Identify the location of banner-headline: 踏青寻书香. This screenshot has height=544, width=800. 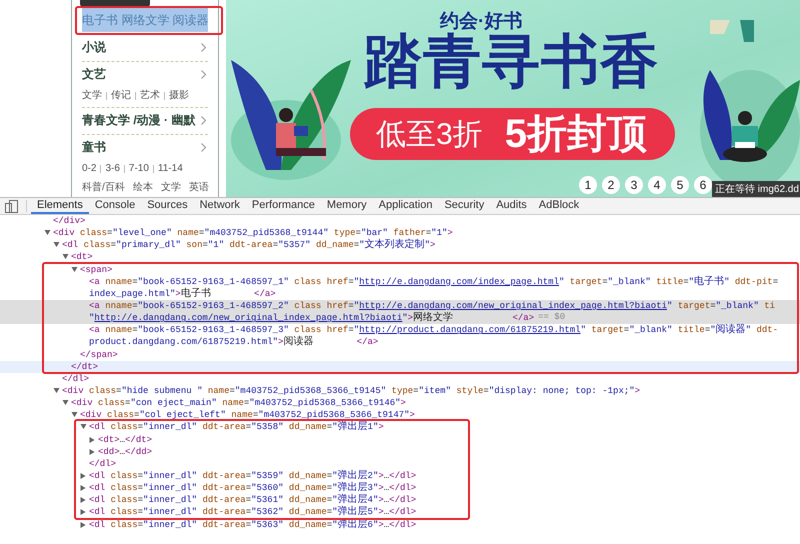
(511, 62).